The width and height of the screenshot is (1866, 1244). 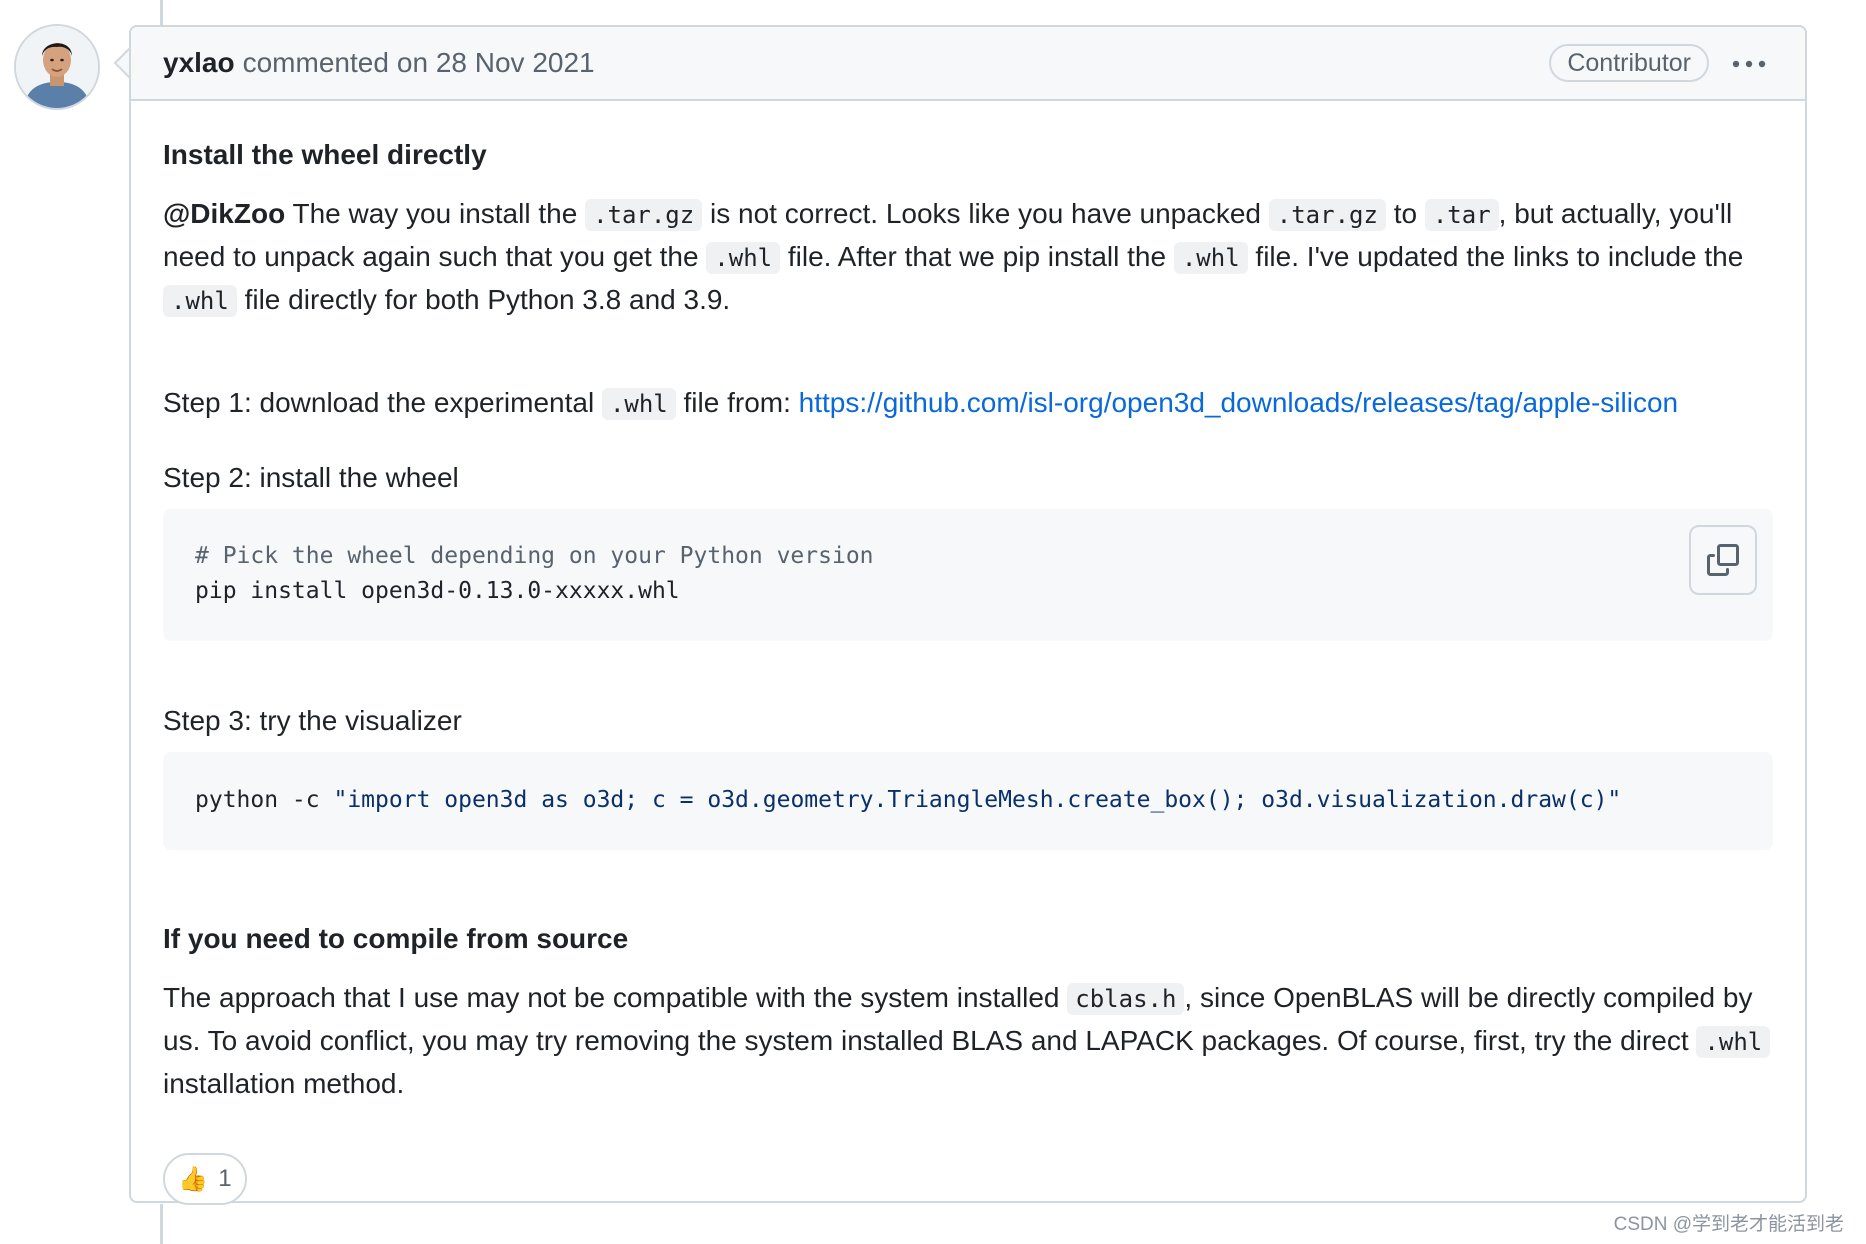 I want to click on copy-button, so click(x=1723, y=560).